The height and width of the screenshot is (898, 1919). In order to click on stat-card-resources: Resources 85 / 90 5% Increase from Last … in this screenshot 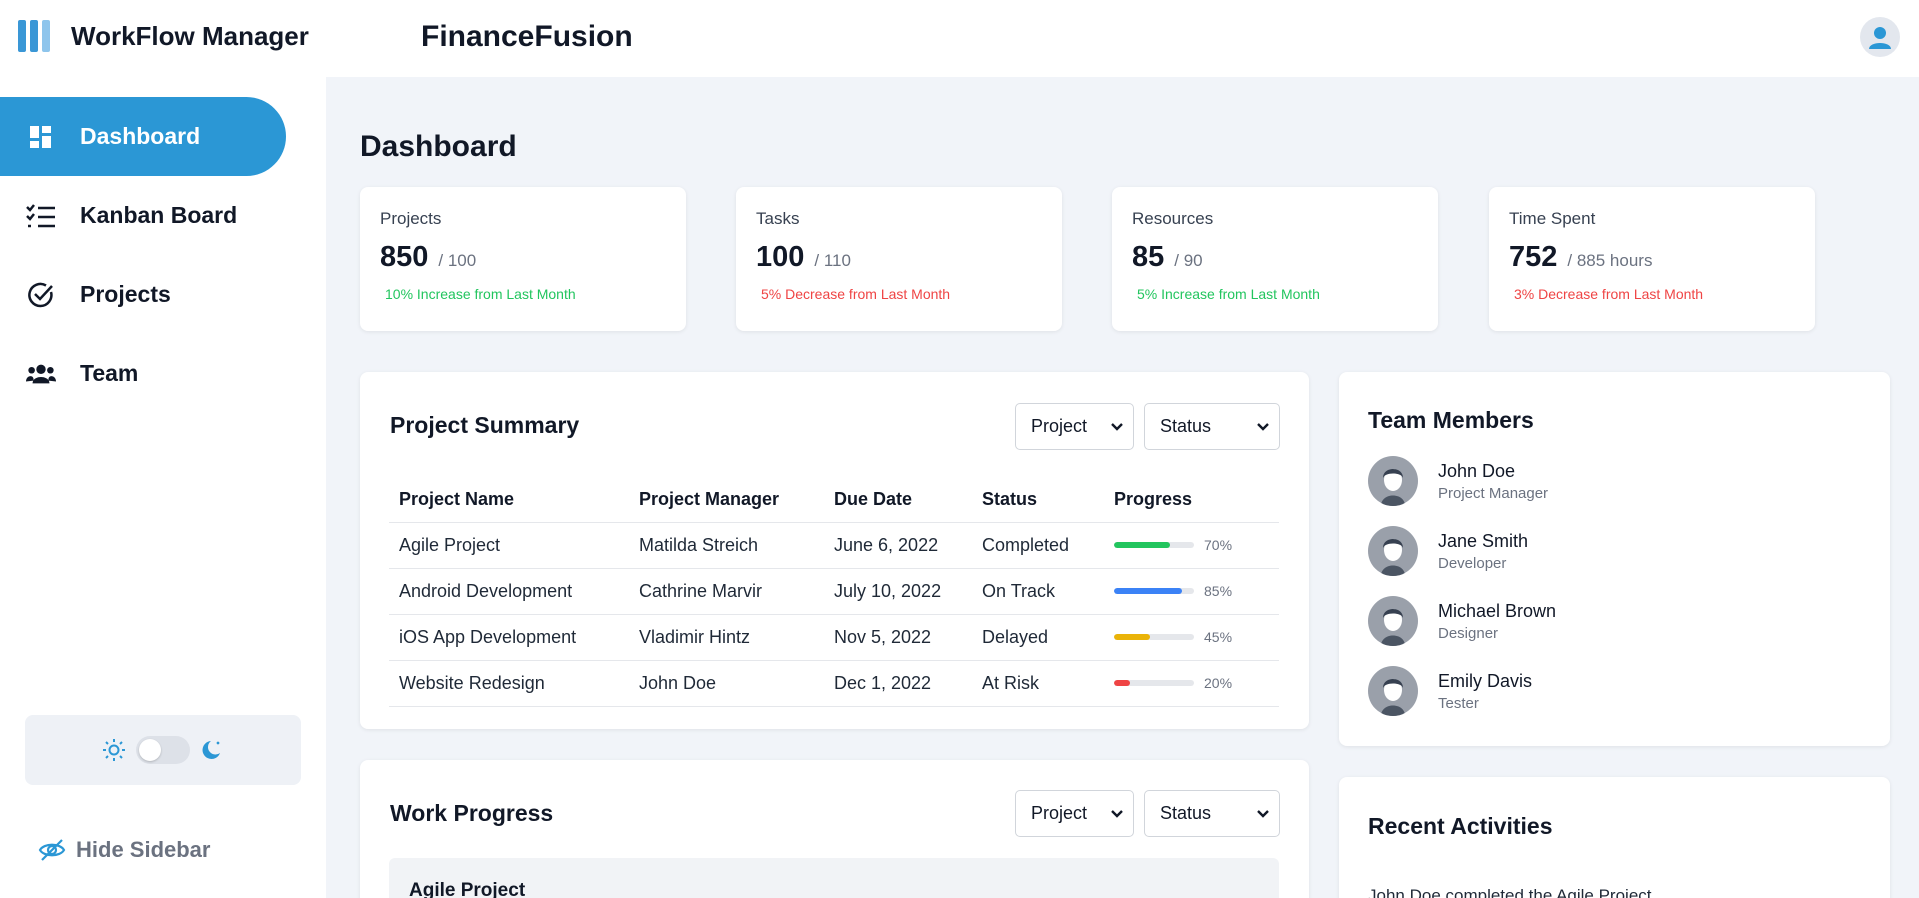, I will do `click(1275, 259)`.